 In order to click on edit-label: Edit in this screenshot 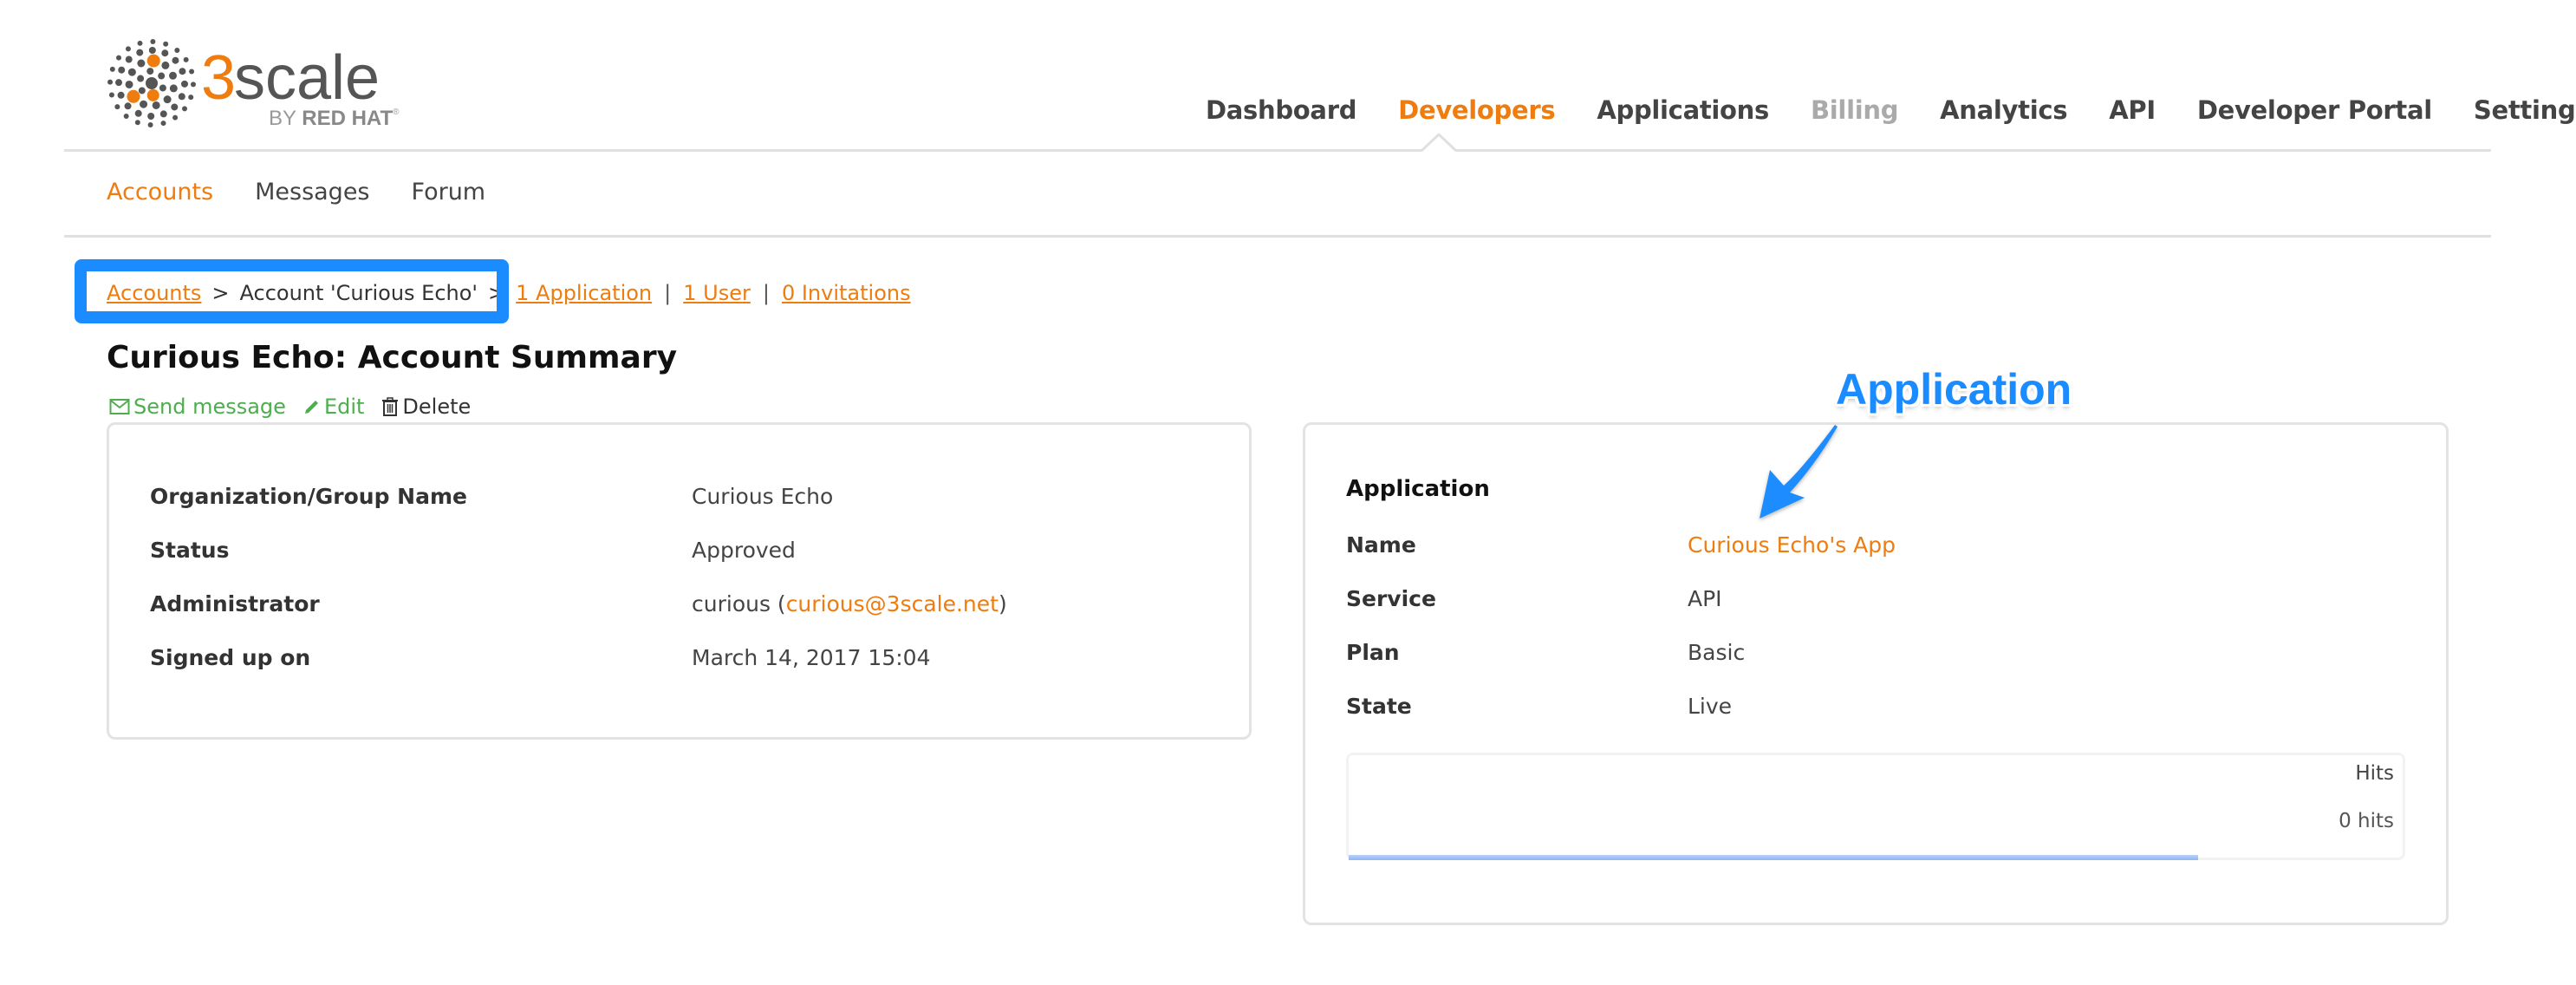, I will do `click(344, 407)`.